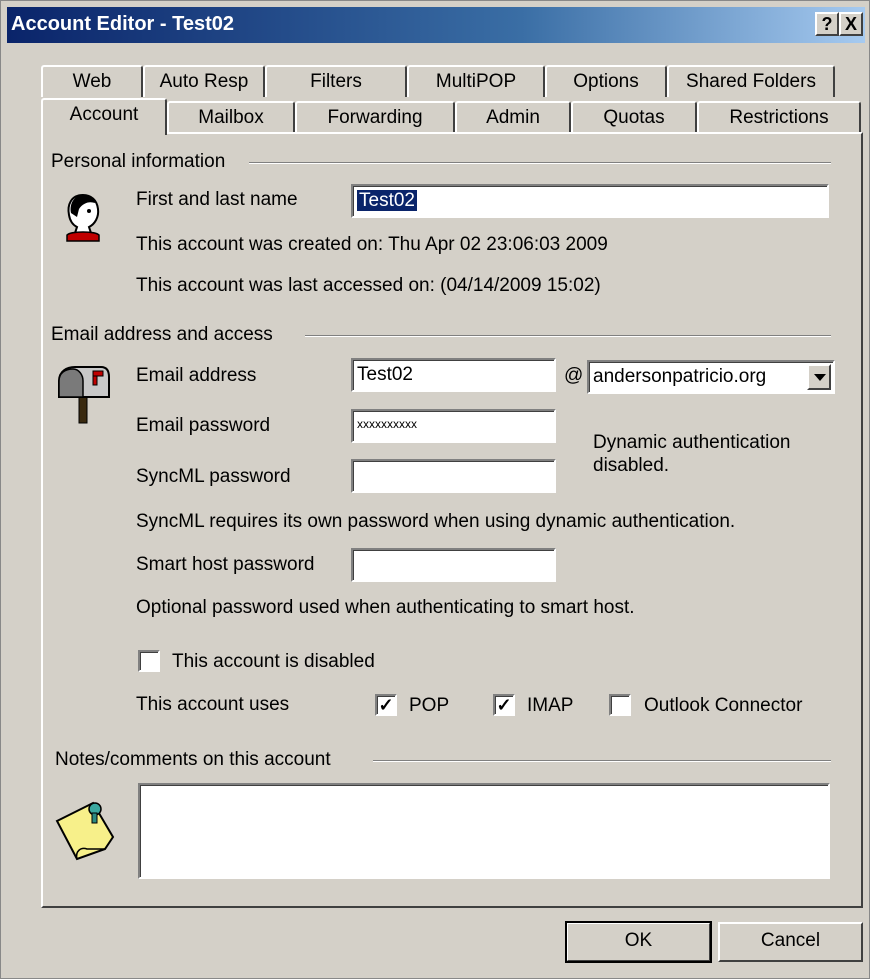 The width and height of the screenshot is (870, 979). I want to click on email-password-field: xxxxxxxxxx, so click(453, 426).